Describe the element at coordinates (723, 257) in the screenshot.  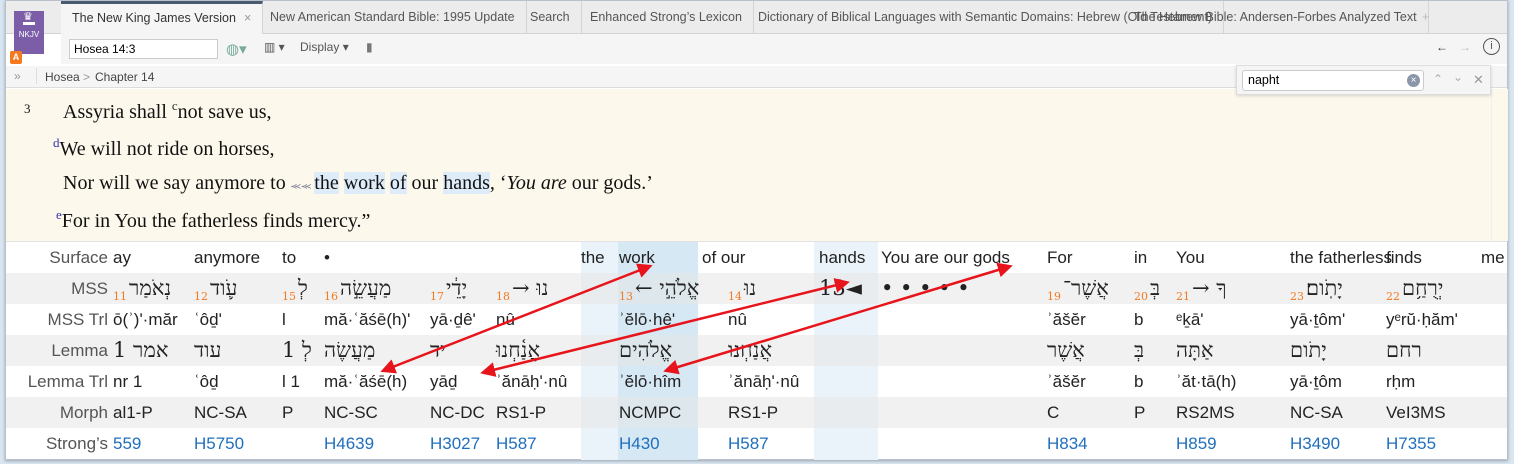
I see `surface-cell: of our` at that location.